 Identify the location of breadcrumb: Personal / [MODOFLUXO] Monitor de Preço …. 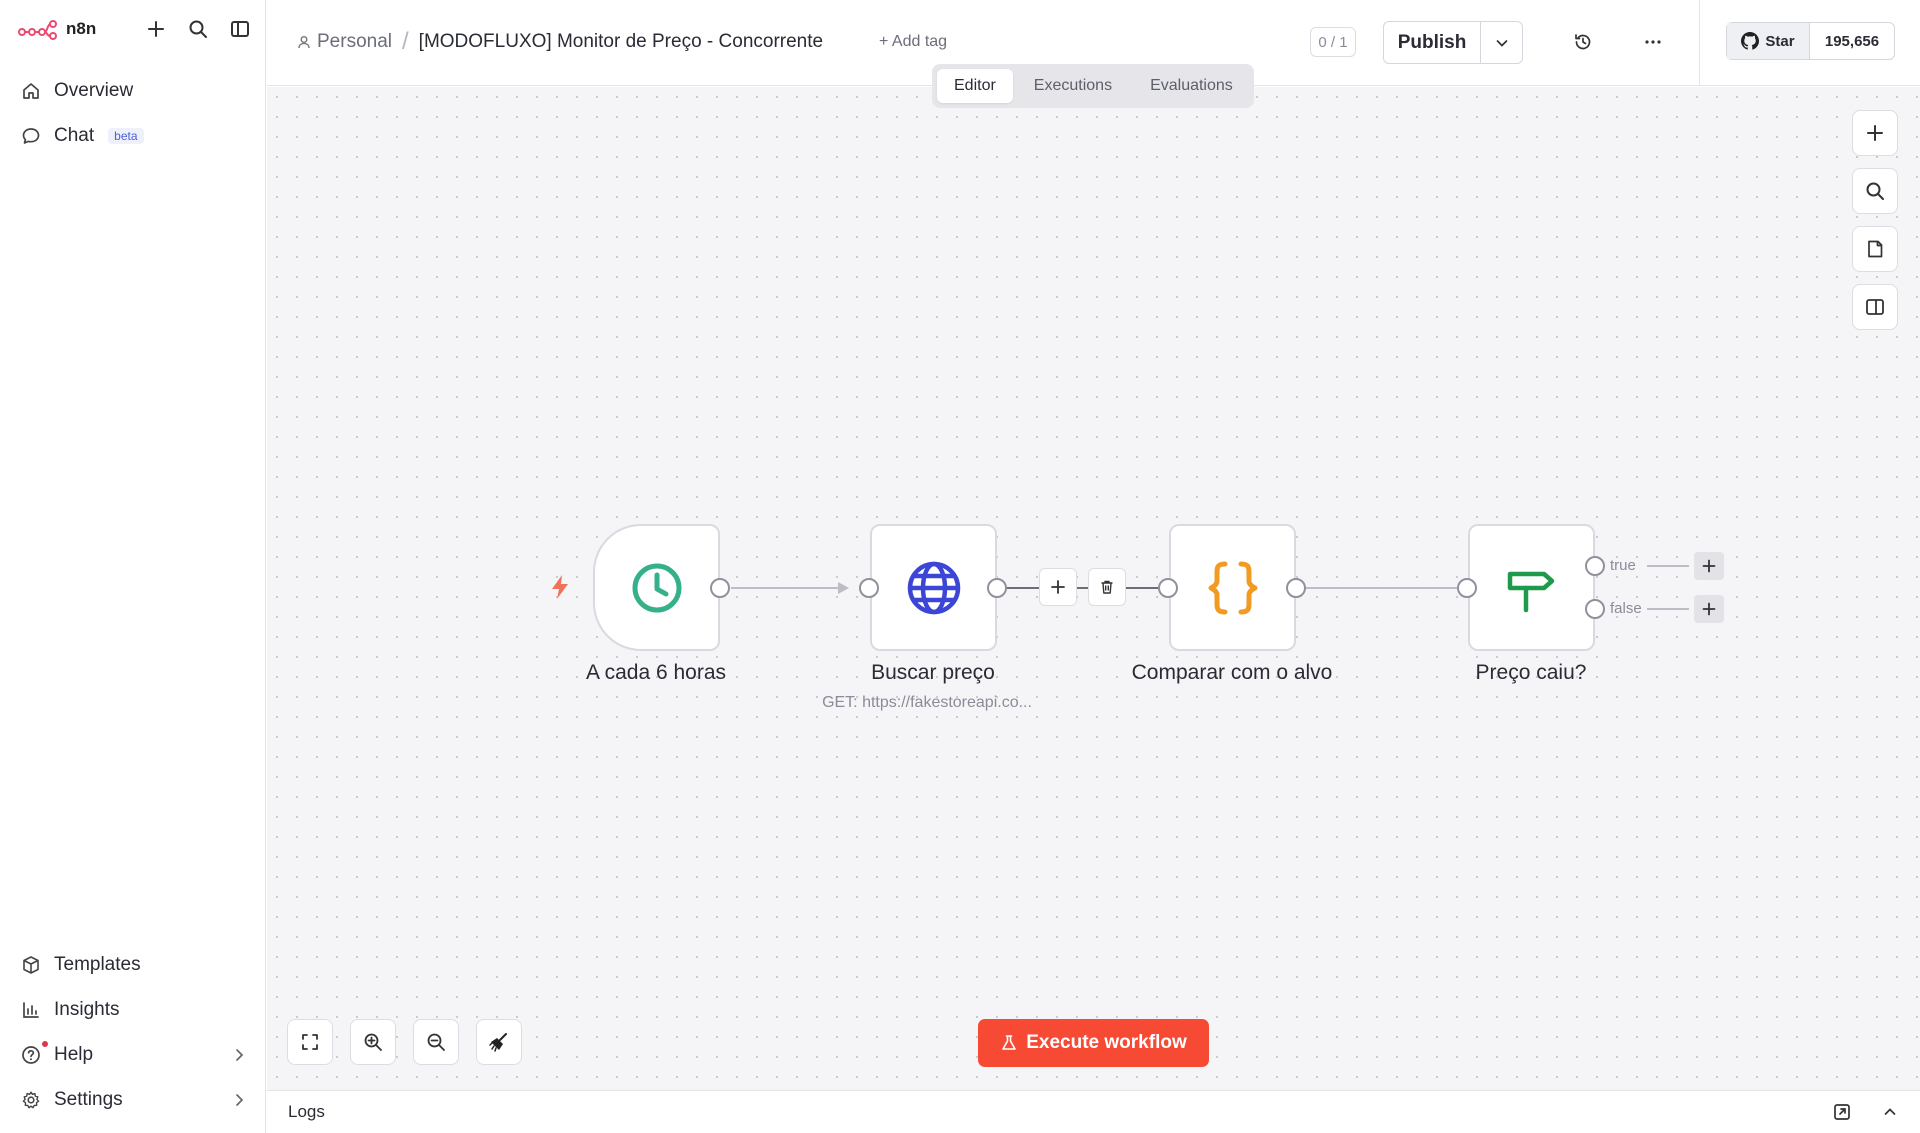
(560, 42).